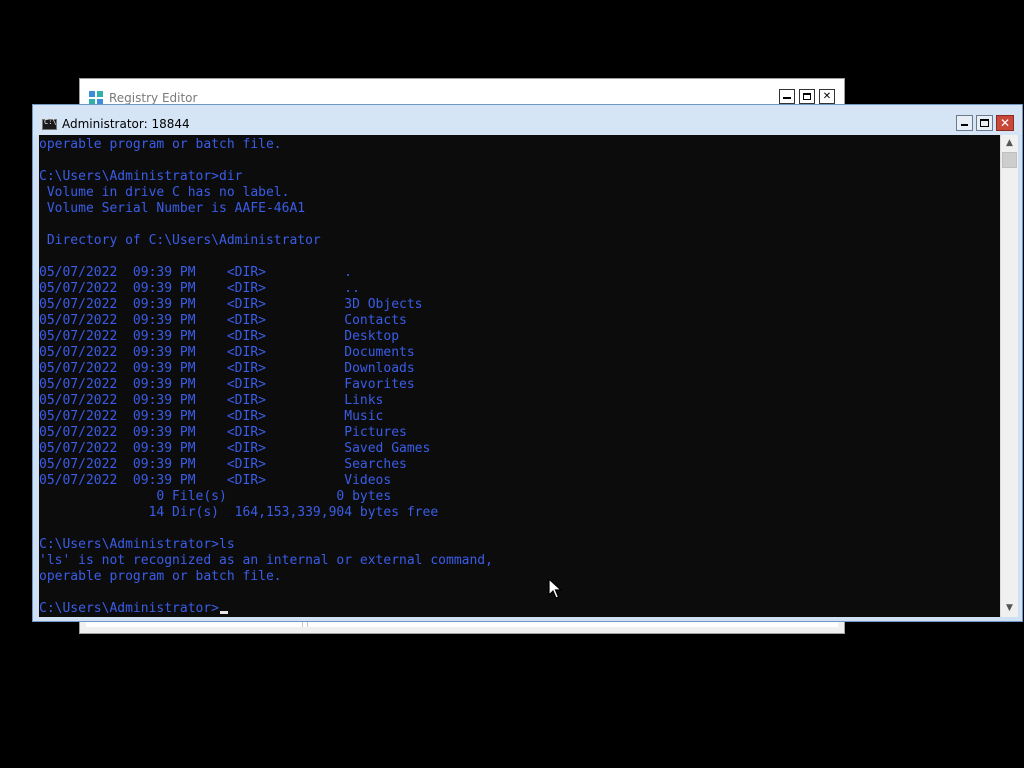 The height and width of the screenshot is (768, 1024). I want to click on registry-maximize-button, so click(807, 96).